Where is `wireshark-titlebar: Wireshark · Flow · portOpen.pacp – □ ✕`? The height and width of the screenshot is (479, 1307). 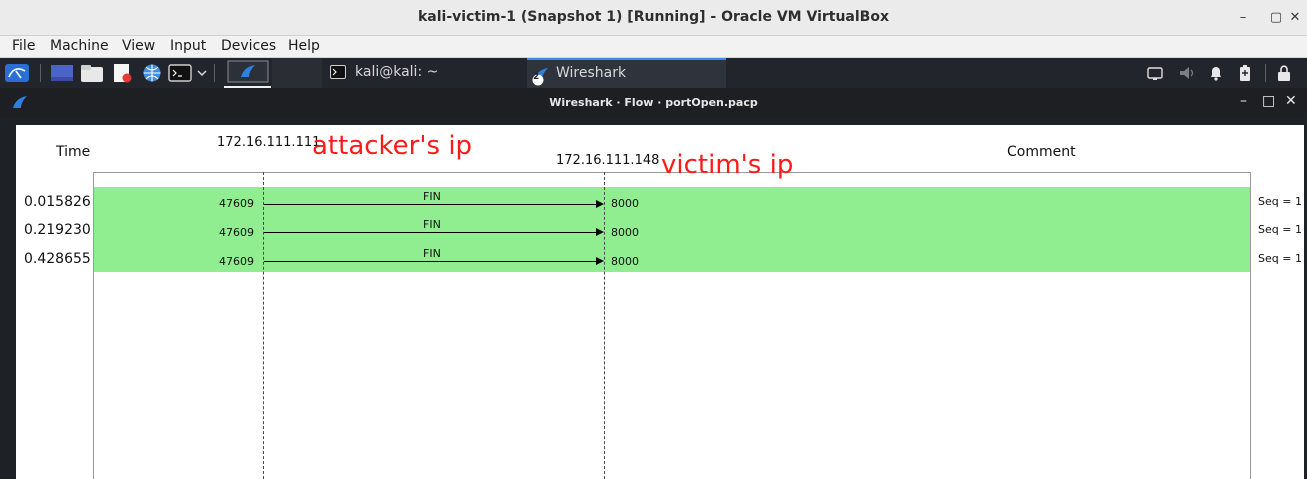
wireshark-titlebar: Wireshark · Flow · portOpen.pacp – □ ✕ is located at coordinates (653, 103).